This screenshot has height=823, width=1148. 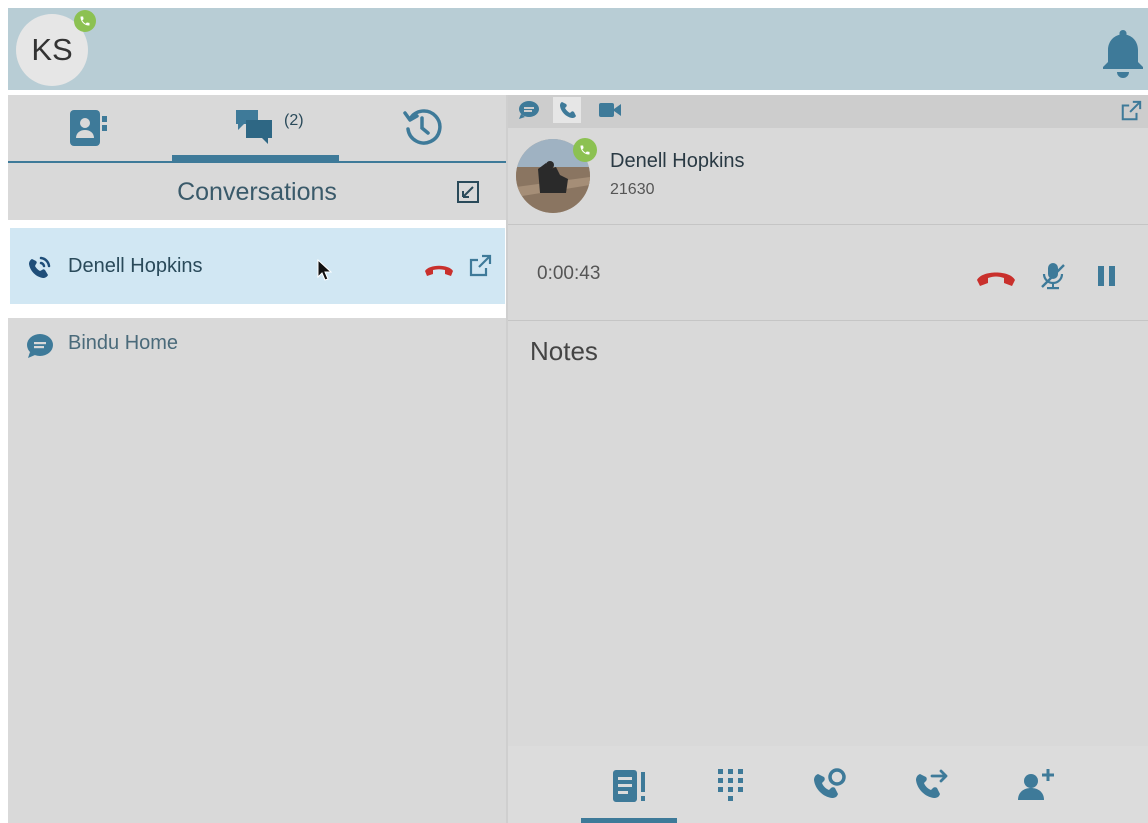 What do you see at coordinates (85, 21) in the screenshot?
I see `presence-status-icon` at bounding box center [85, 21].